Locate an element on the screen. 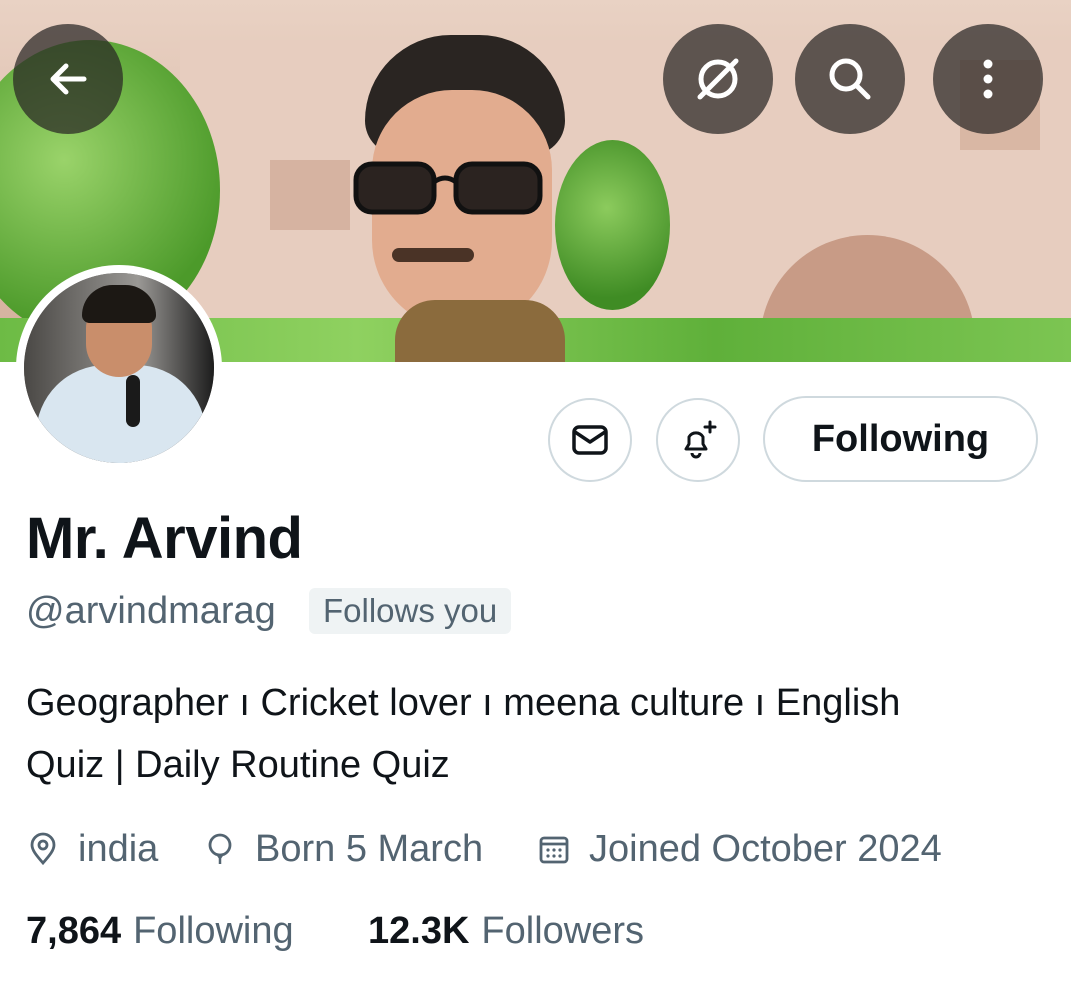 The image size is (1071, 1000). grok-button is located at coordinates (718, 79).